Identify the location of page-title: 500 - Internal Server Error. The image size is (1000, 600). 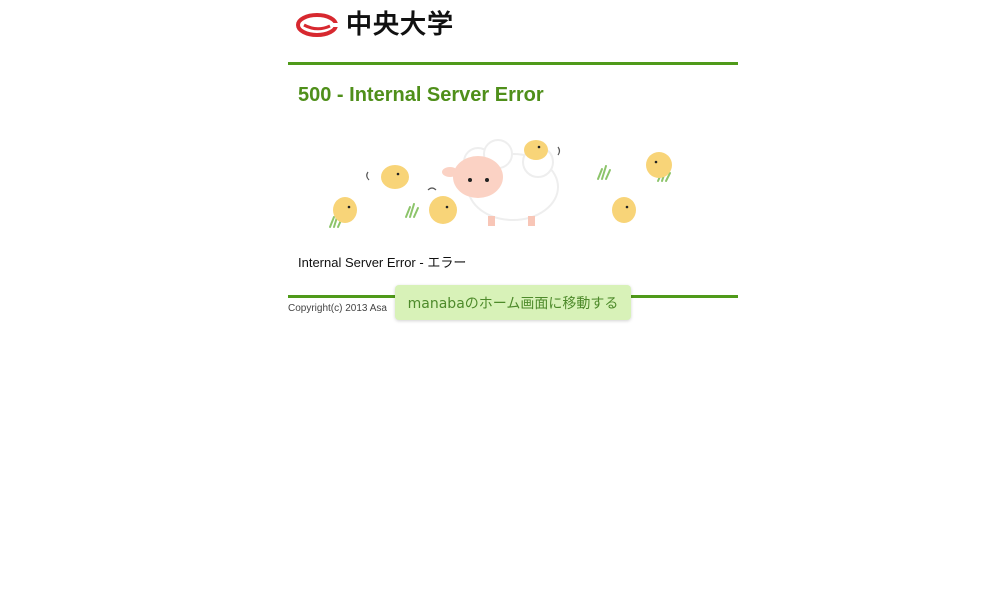
(421, 95).